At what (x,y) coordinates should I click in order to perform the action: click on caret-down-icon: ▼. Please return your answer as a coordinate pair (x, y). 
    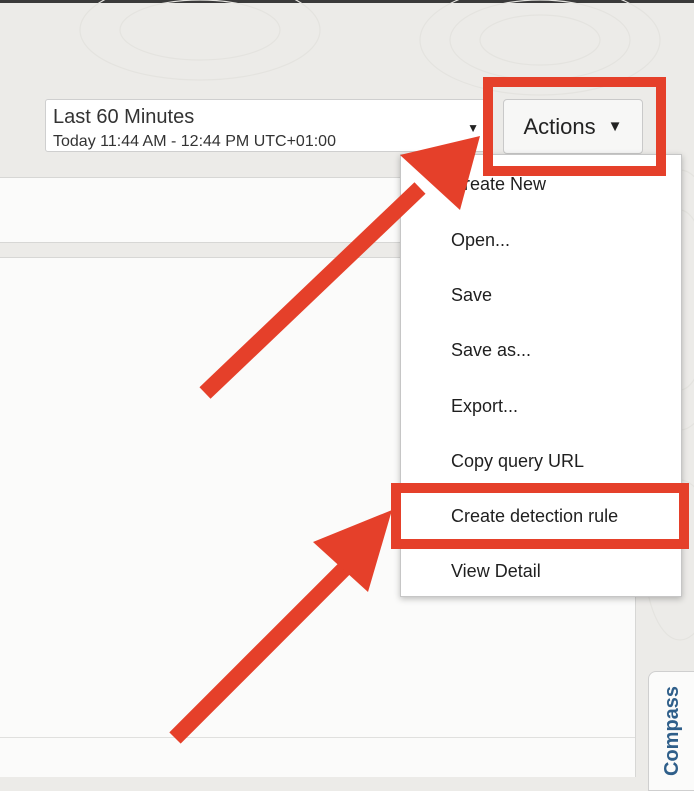
    Looking at the image, I should click on (473, 128).